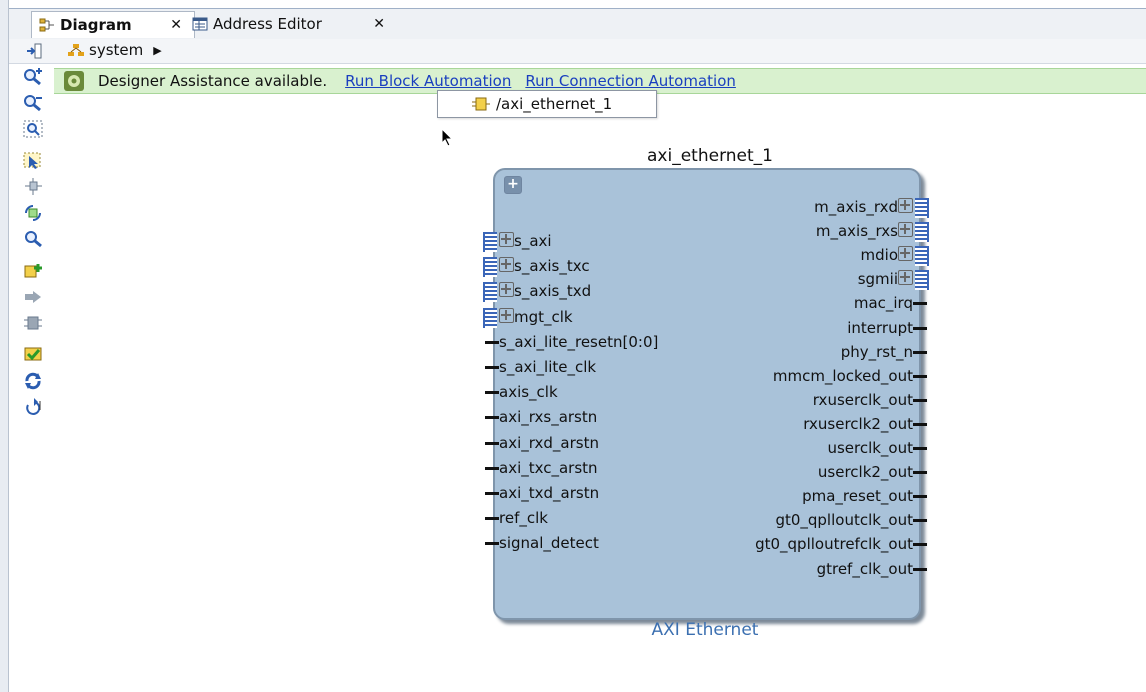 The image size is (1146, 692). Describe the element at coordinates (851, 520) in the screenshot. I see `port-gt0-qplloutclk-out: gt0_qplloutclk_out` at that location.